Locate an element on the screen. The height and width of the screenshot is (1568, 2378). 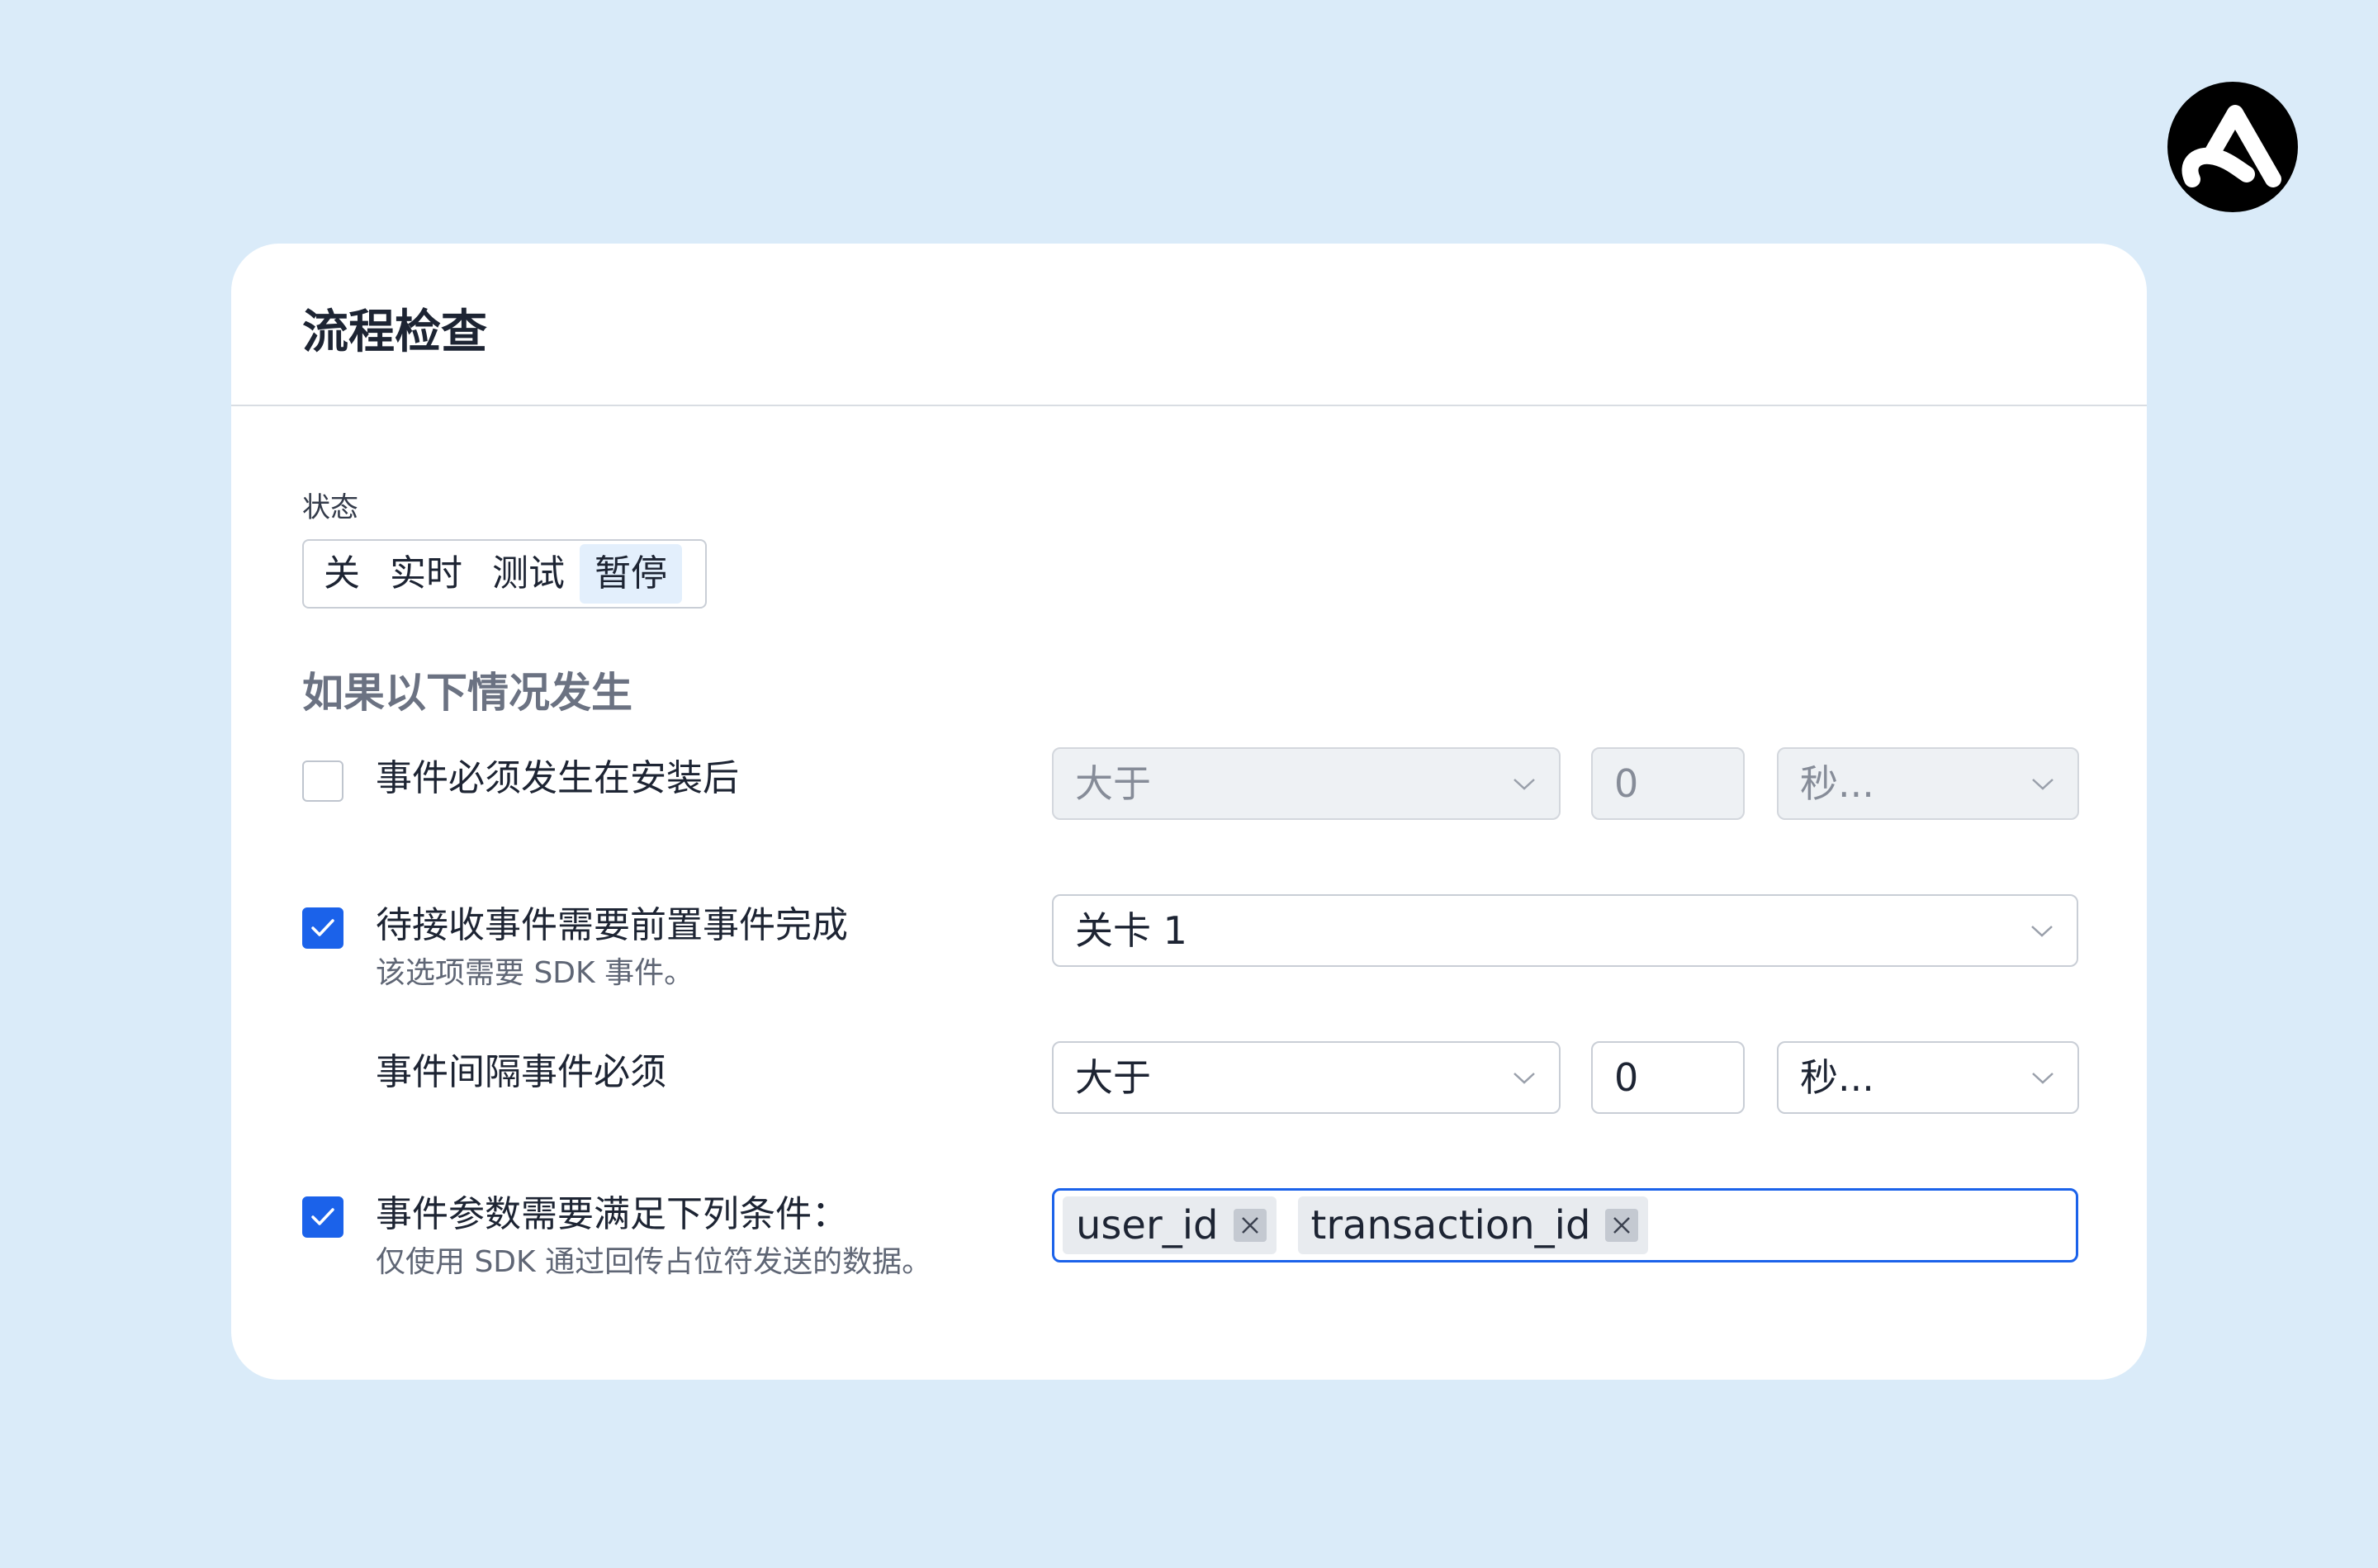
status-option-paused: 暂停 is located at coordinates (631, 574).